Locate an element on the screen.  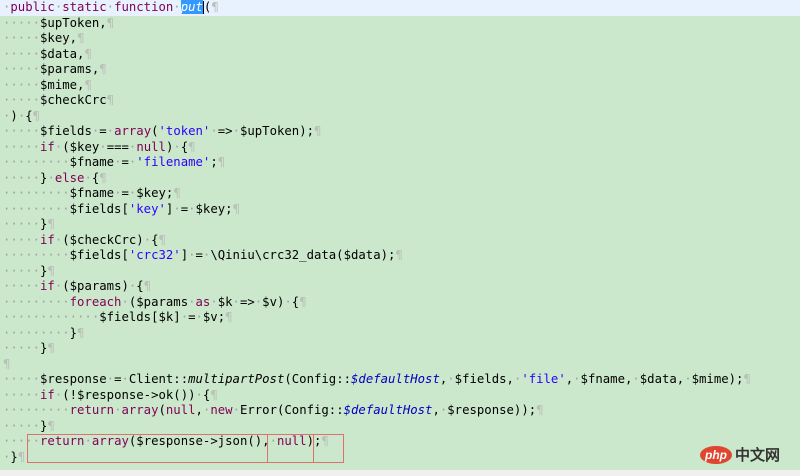
code-text: $fields is located at coordinates (66, 131).